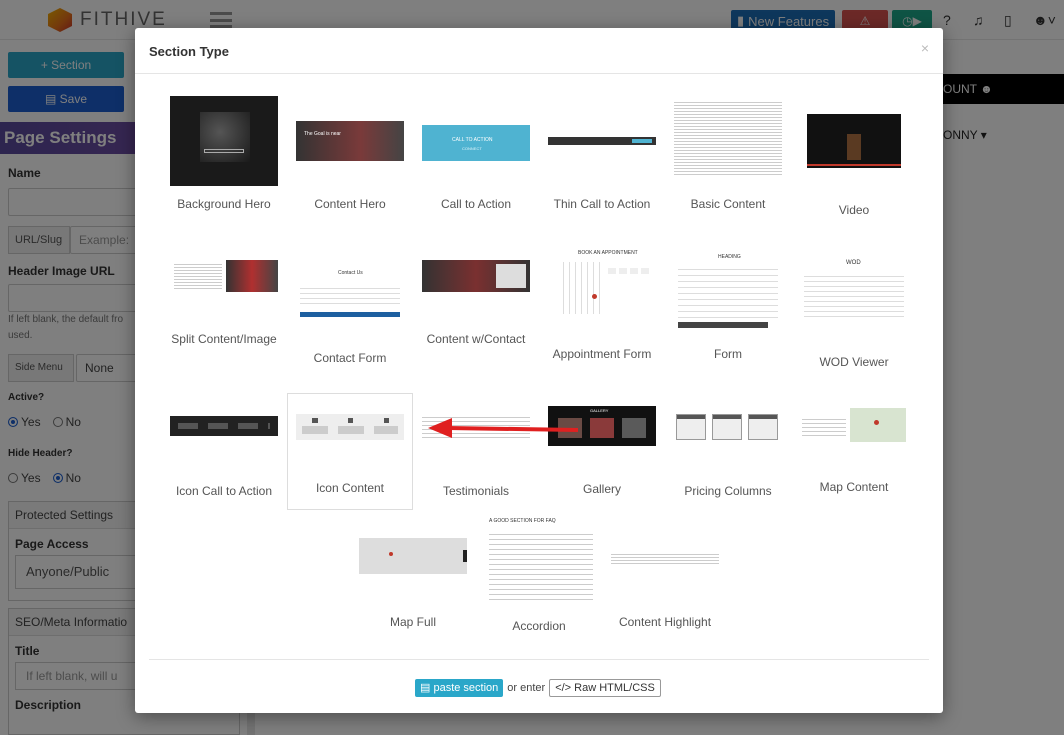 The width and height of the screenshot is (1064, 735). Describe the element at coordinates (476, 297) in the screenshot. I see `tile-content-w-contact: Content w/Contact` at that location.